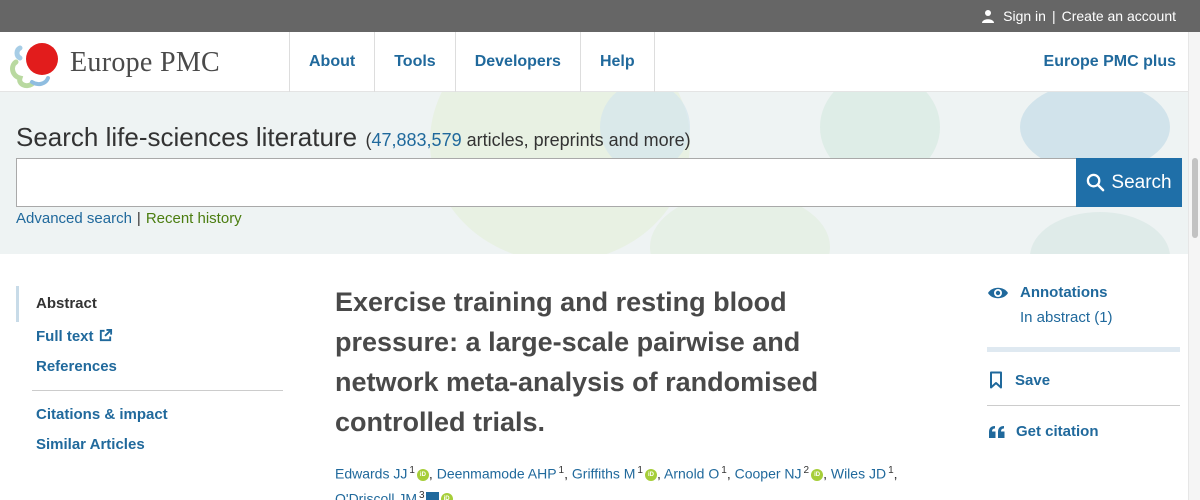 This screenshot has width=1200, height=500. Describe the element at coordinates (518, 62) in the screenshot. I see `nav-developers: Developers` at that location.